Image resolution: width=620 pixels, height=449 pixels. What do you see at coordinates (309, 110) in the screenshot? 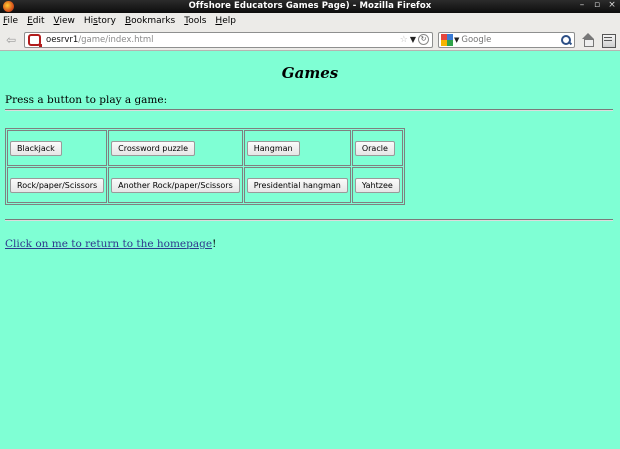
I see `divider-top` at bounding box center [309, 110].